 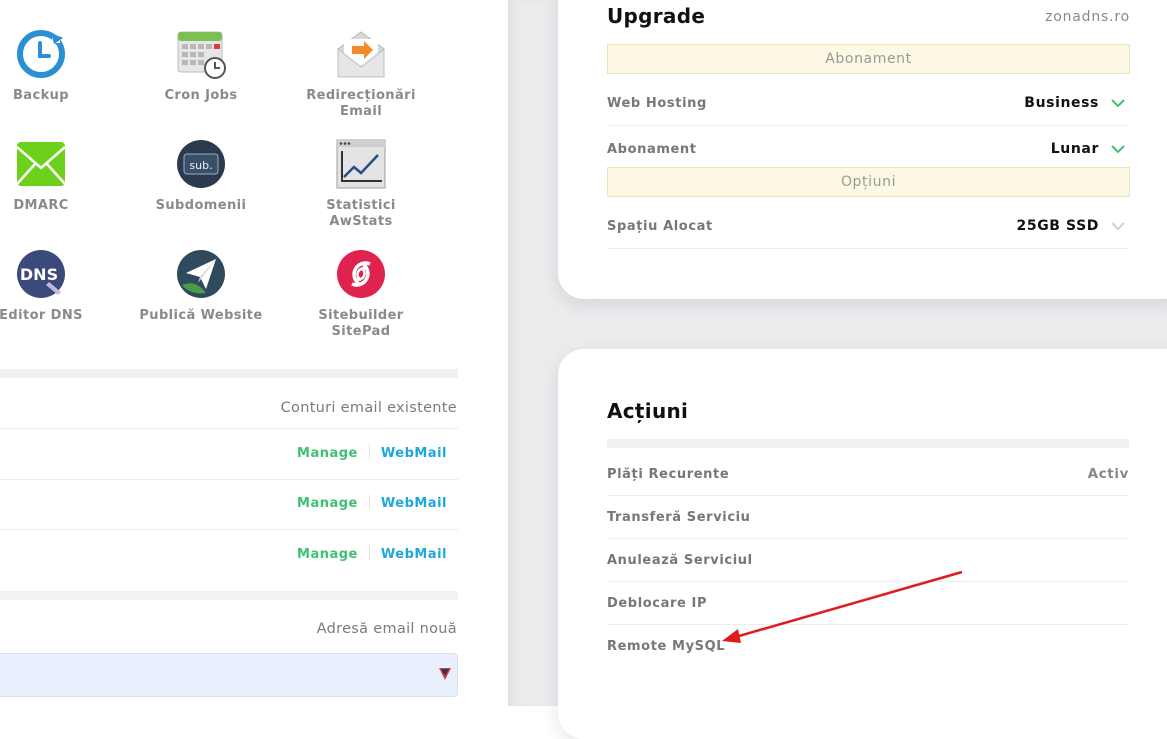 I want to click on tool-label: Backup, so click(x=41, y=95).